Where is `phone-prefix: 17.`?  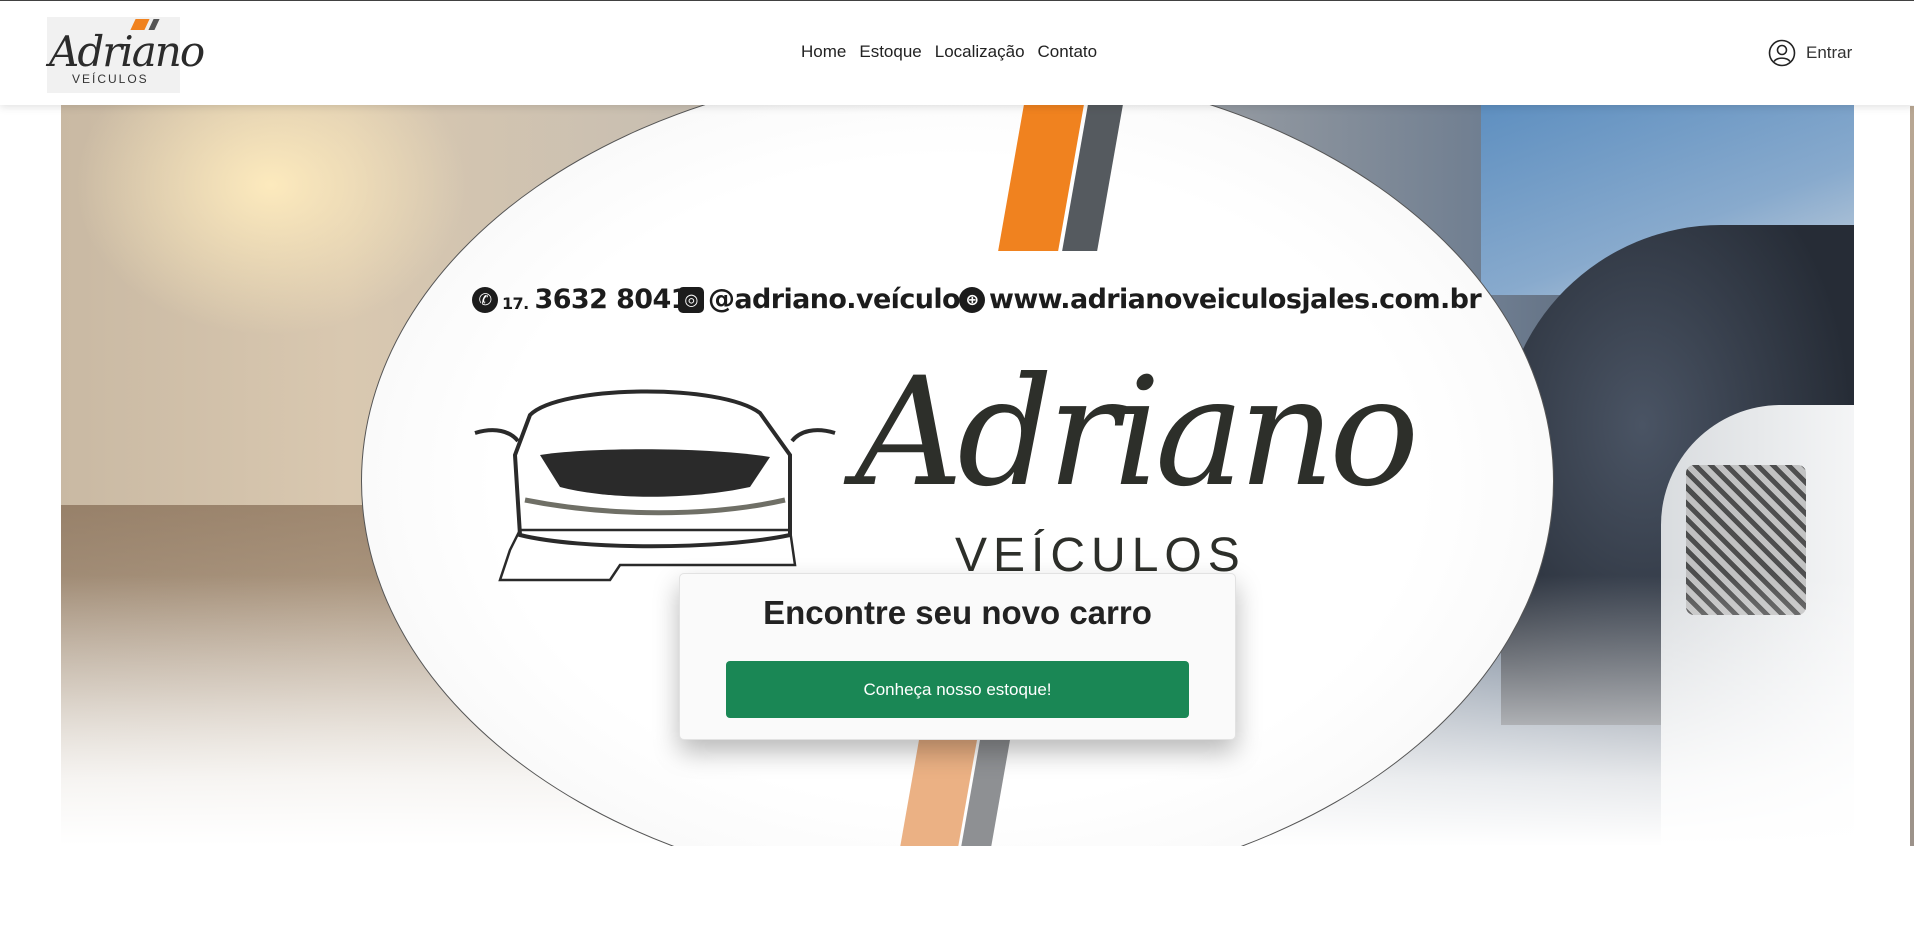 phone-prefix: 17. is located at coordinates (515, 303).